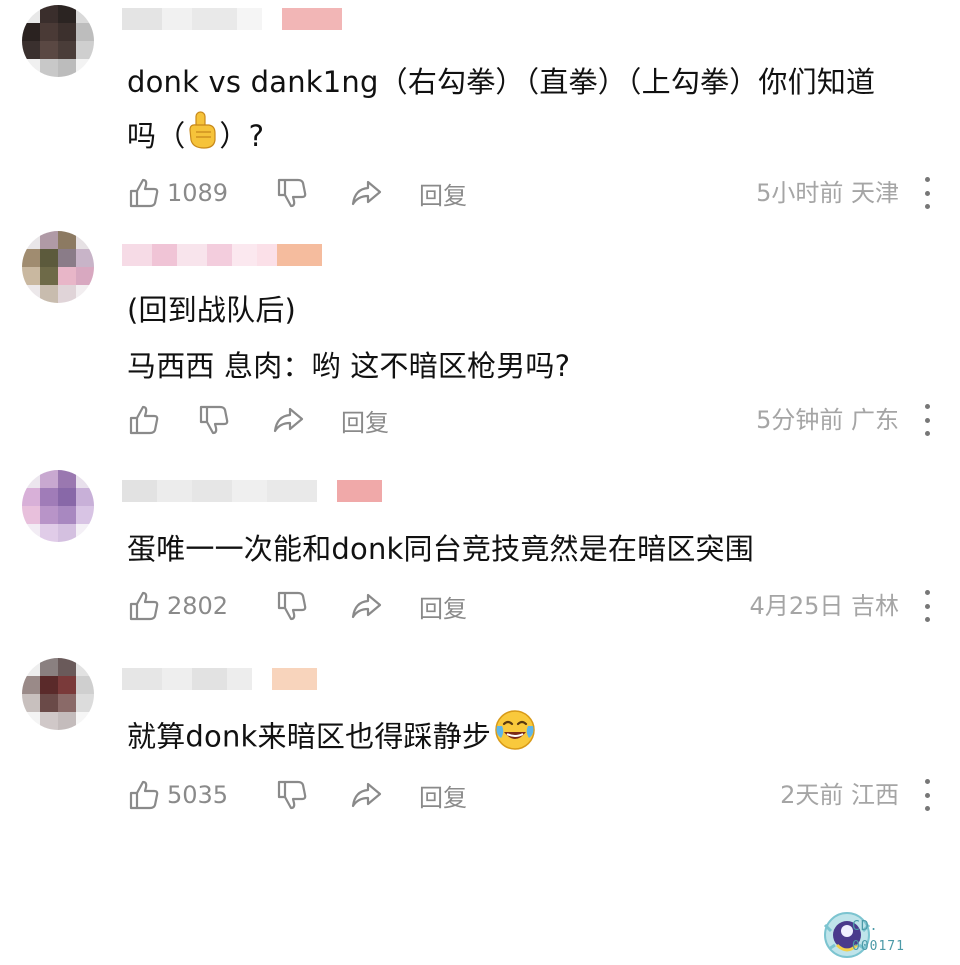 Image resolution: width=960 pixels, height=965 pixels. What do you see at coordinates (515, 738) in the screenshot?
I see `laughing-tears-emoji` at bounding box center [515, 738].